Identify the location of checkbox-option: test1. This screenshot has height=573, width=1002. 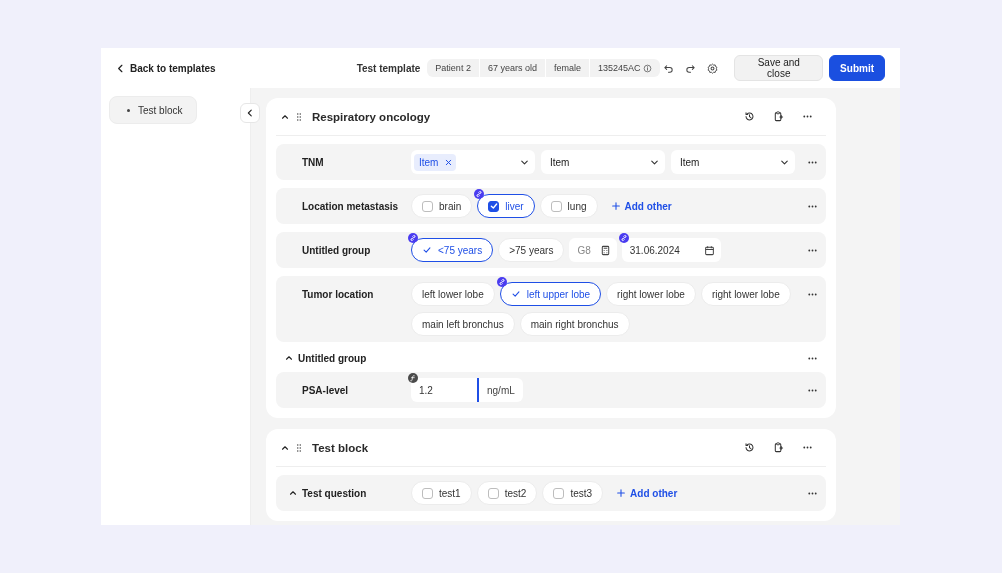
(441, 493).